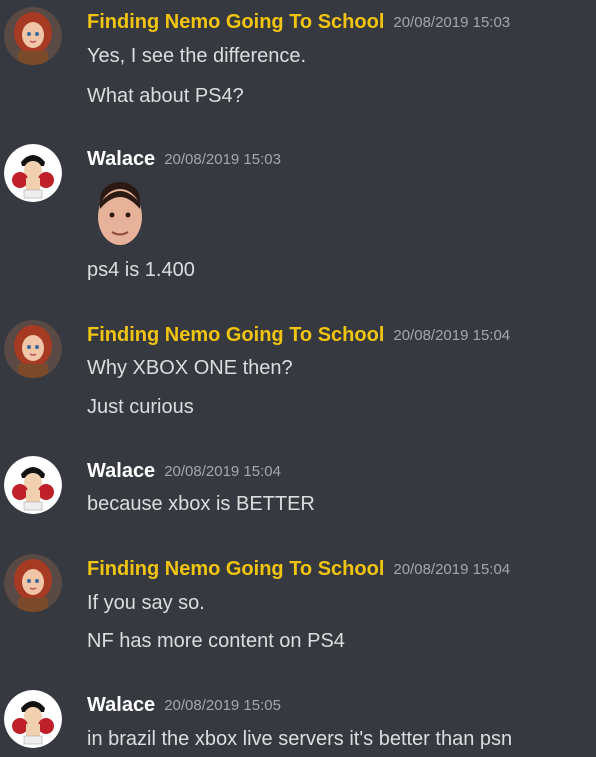  Describe the element at coordinates (146, 603) in the screenshot. I see `message-text: If you say so.` at that location.